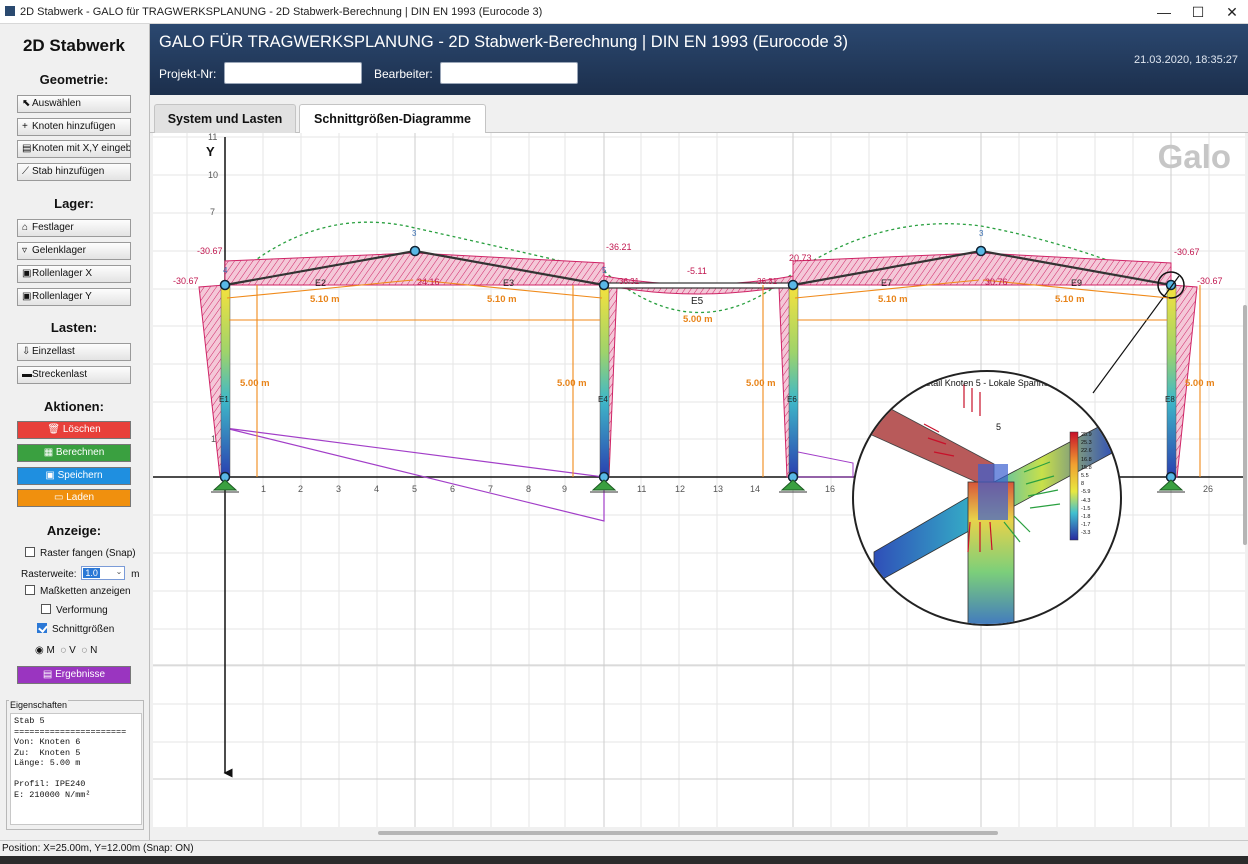 Image resolution: width=1248 pixels, height=864 pixels. What do you see at coordinates (75, 629) in the screenshot?
I see `schnittgroessen-checkbox: Schnittgrößen` at bounding box center [75, 629].